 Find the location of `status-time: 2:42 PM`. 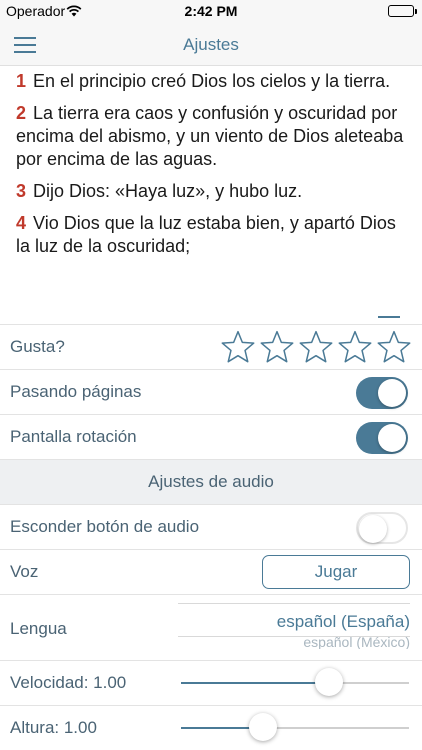

status-time: 2:42 PM is located at coordinates (211, 11).